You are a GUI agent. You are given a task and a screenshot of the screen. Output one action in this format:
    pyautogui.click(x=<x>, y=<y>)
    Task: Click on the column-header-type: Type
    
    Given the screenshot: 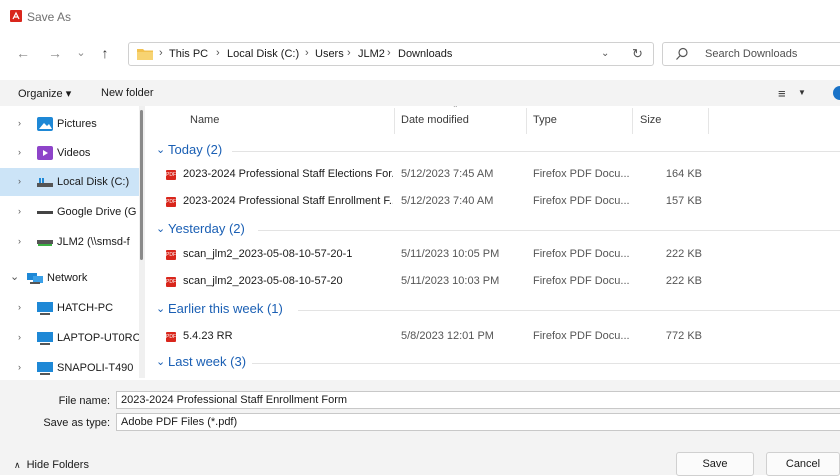 What is the action you would take?
    pyautogui.click(x=545, y=120)
    